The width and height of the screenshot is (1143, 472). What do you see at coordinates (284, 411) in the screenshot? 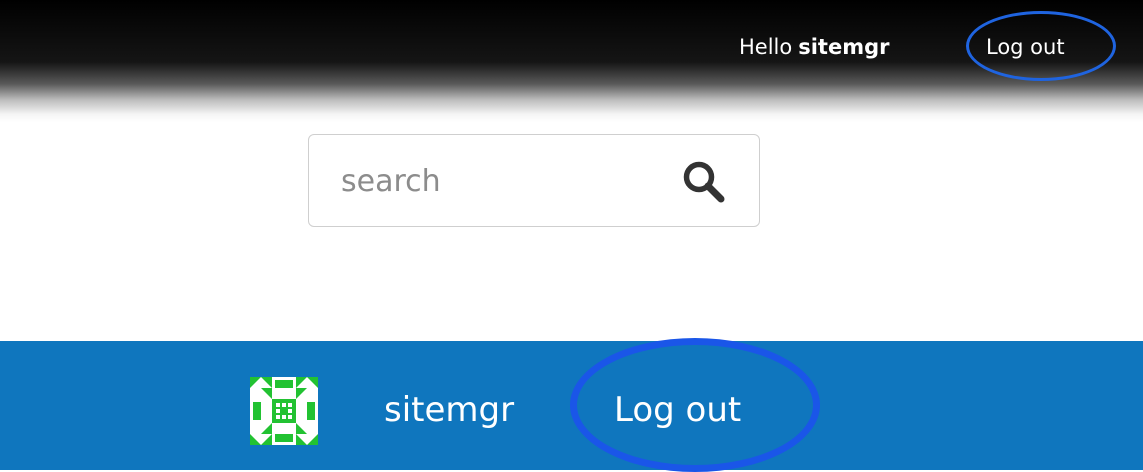
I see `avatar-icon` at bounding box center [284, 411].